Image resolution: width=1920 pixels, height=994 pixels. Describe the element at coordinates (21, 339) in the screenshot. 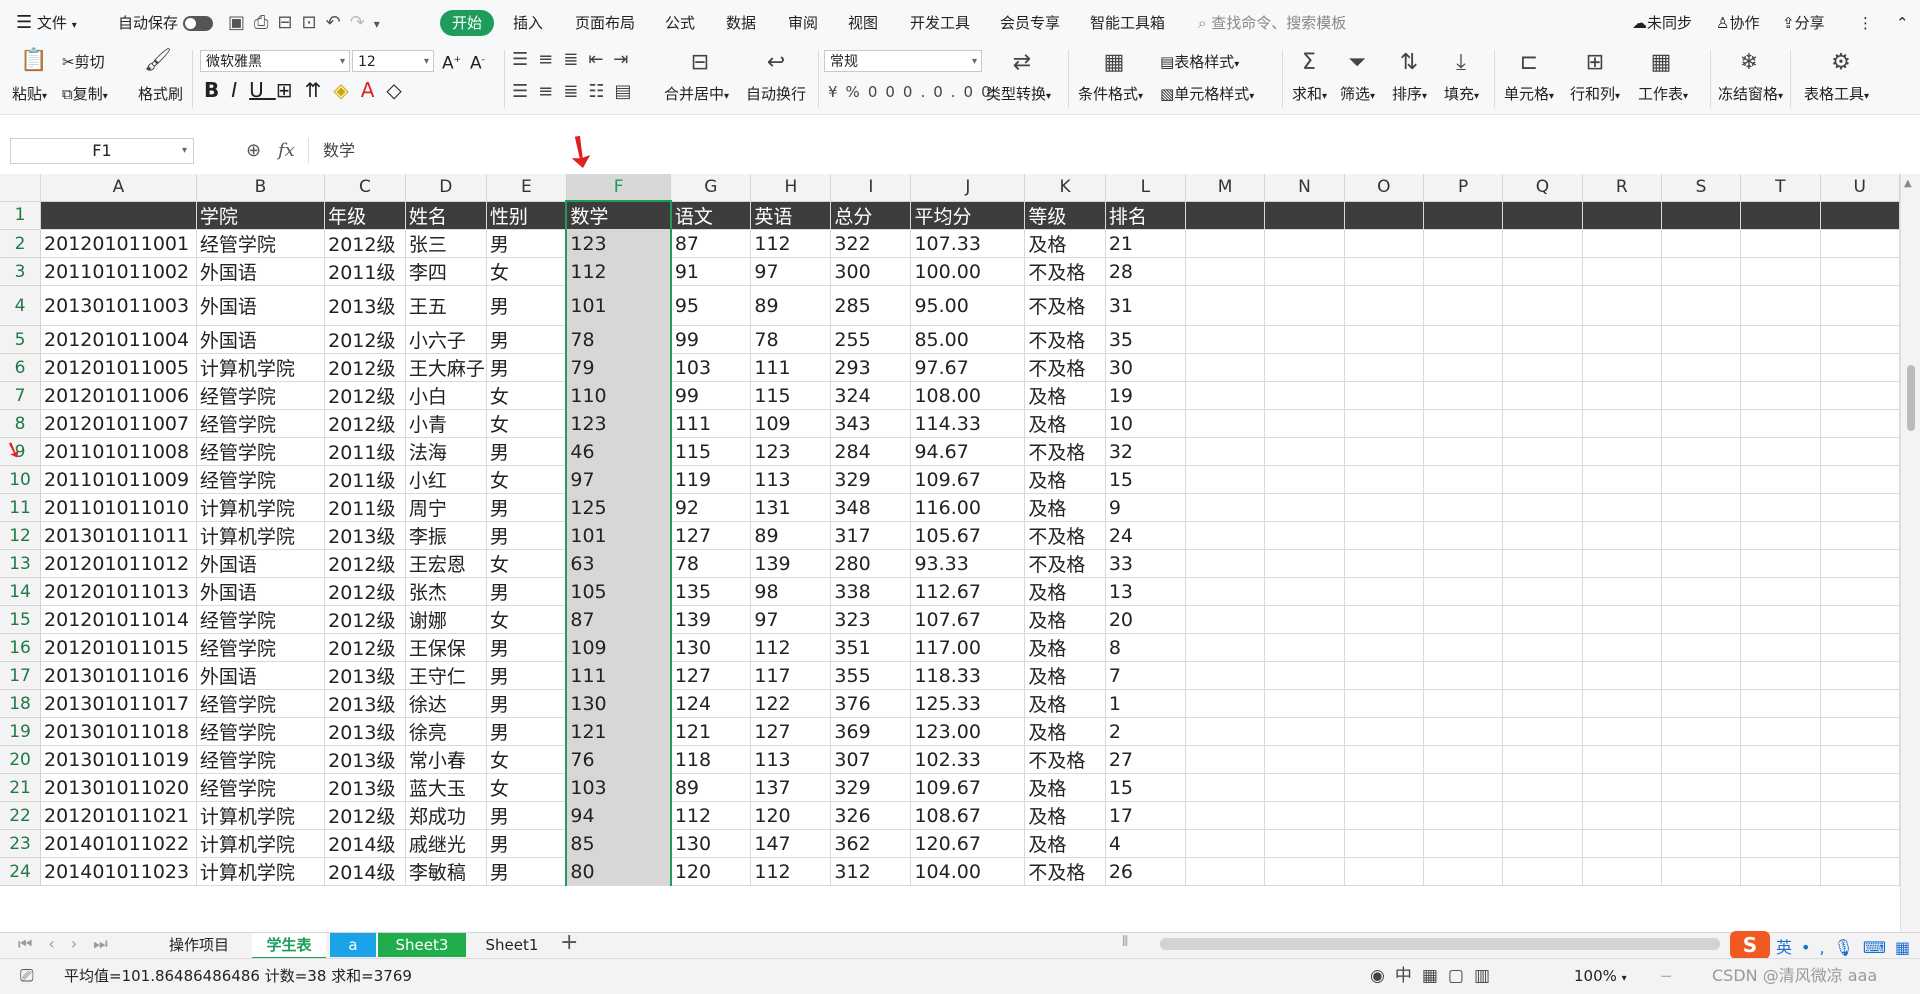

I see `row-header: 5` at that location.